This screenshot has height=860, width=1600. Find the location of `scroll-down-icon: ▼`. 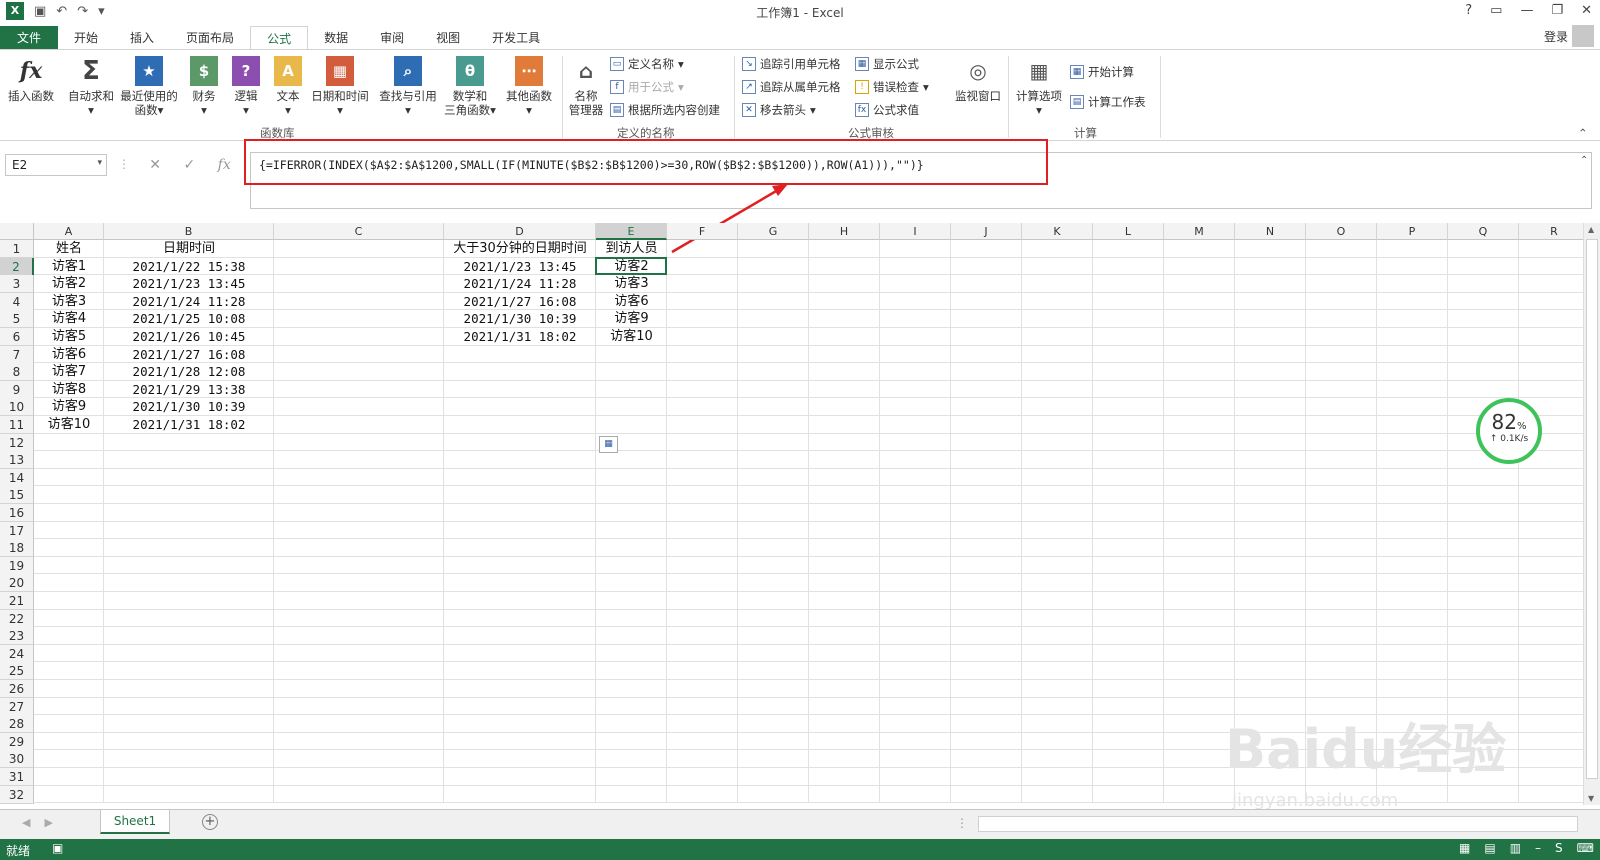

scroll-down-icon: ▼ is located at coordinates (1591, 798).